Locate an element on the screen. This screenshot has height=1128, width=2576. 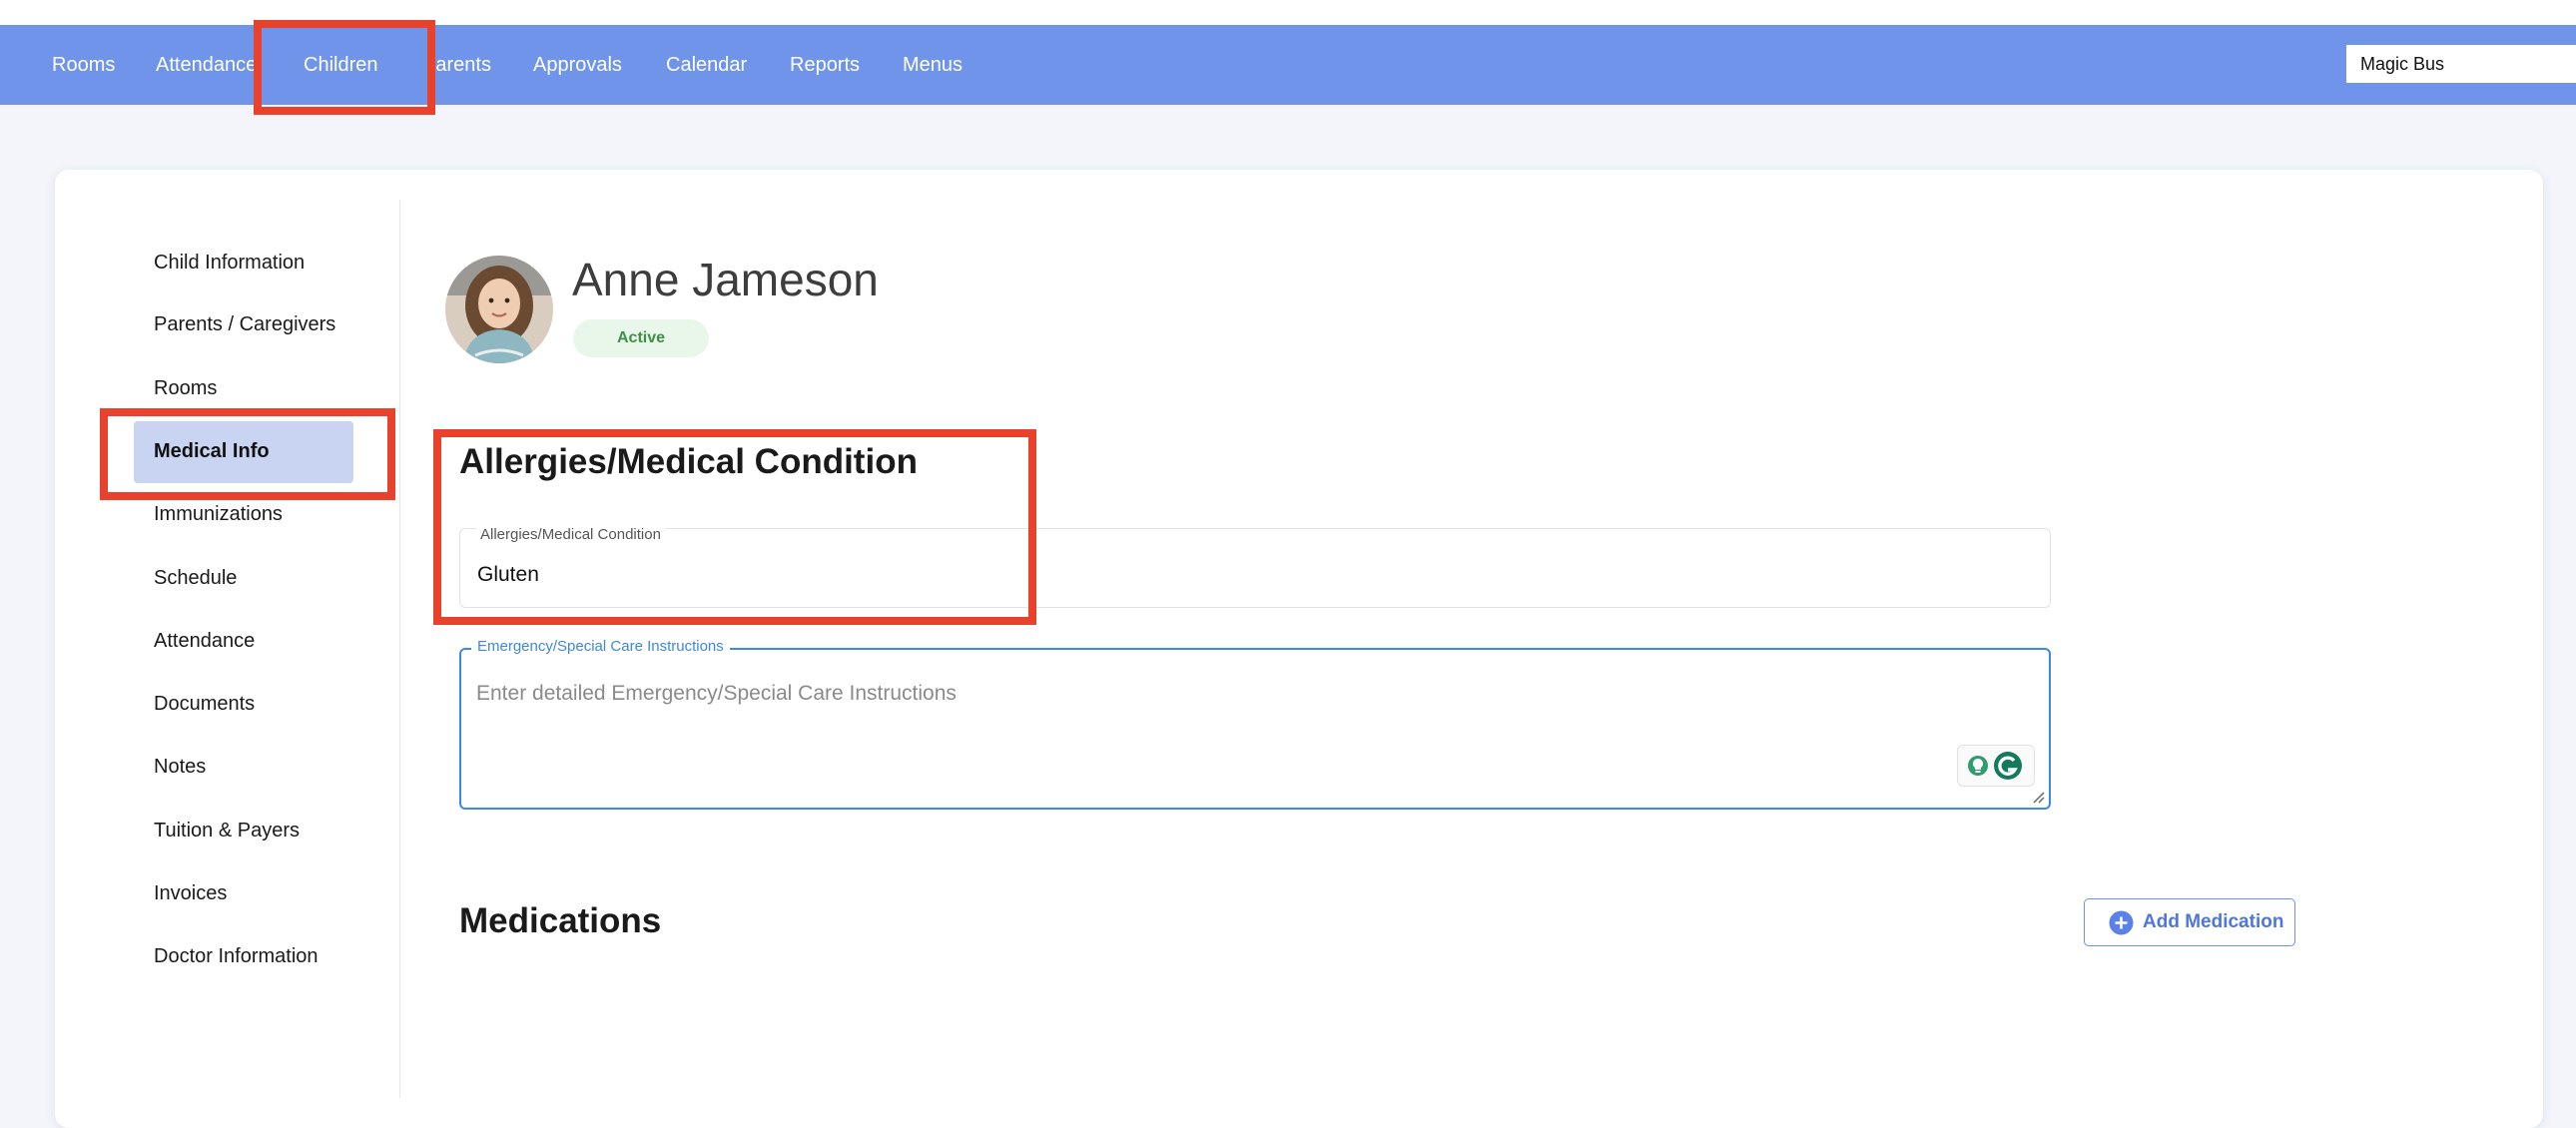
sidebar-item-child-information: Child Information is located at coordinates (229, 263).